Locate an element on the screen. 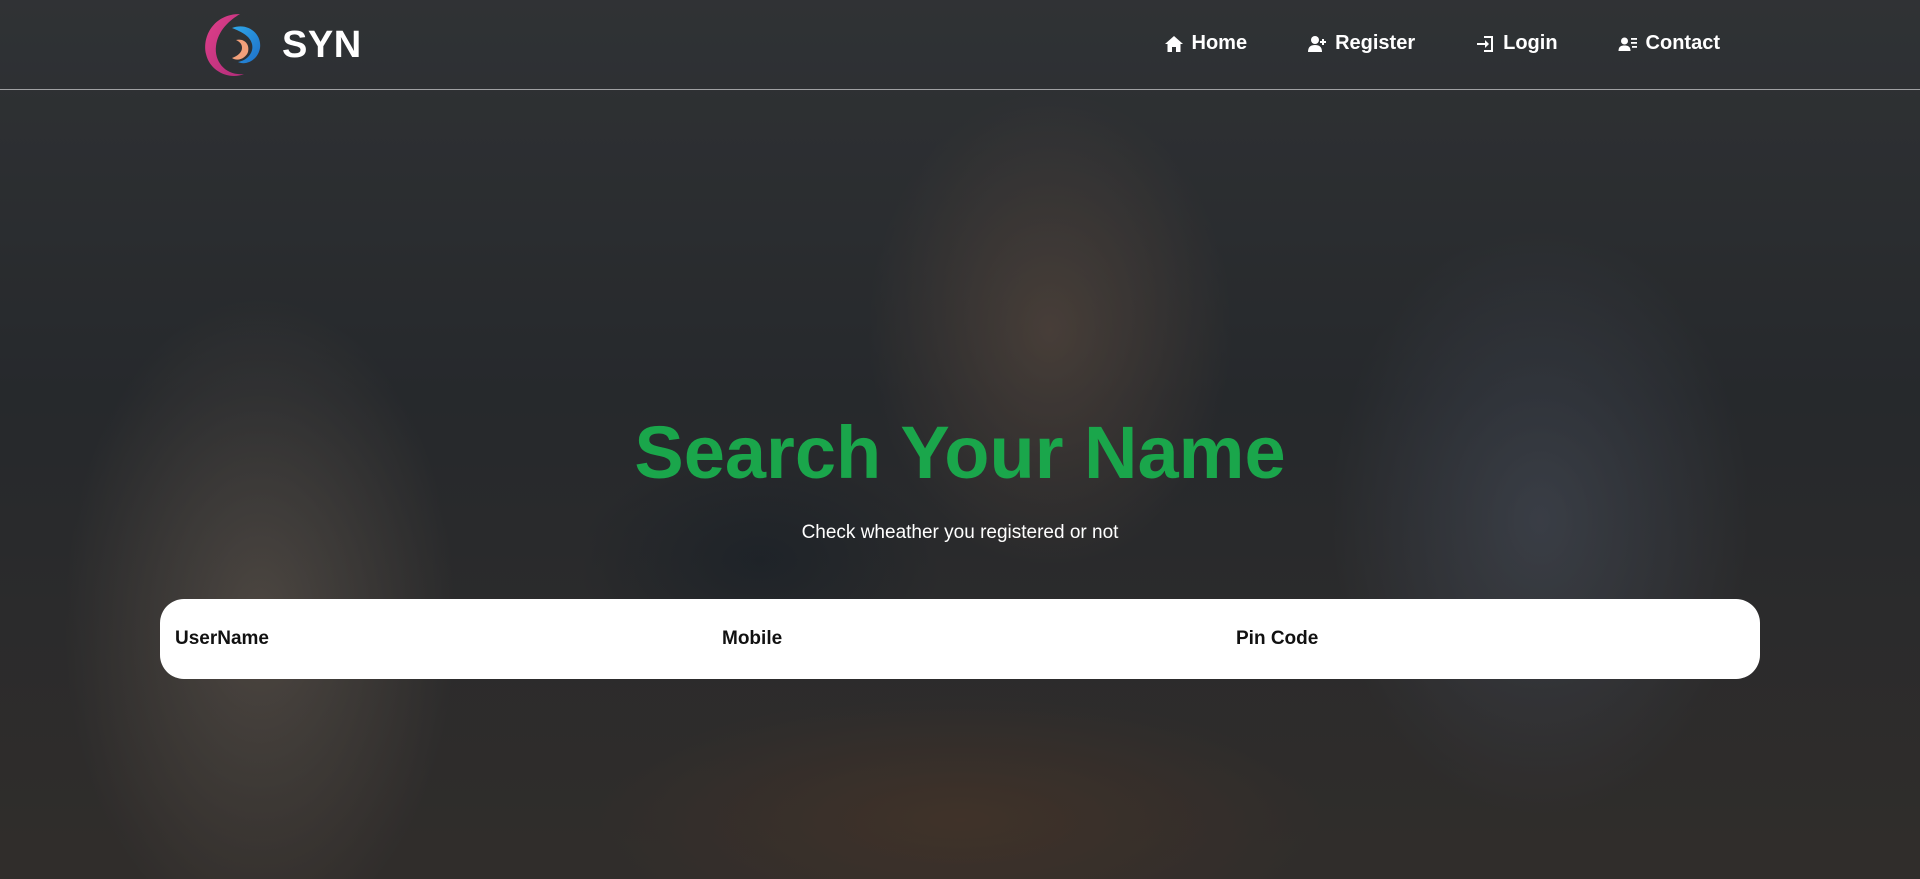 The width and height of the screenshot is (1920, 879). pincode-input is located at coordinates (1491, 639).